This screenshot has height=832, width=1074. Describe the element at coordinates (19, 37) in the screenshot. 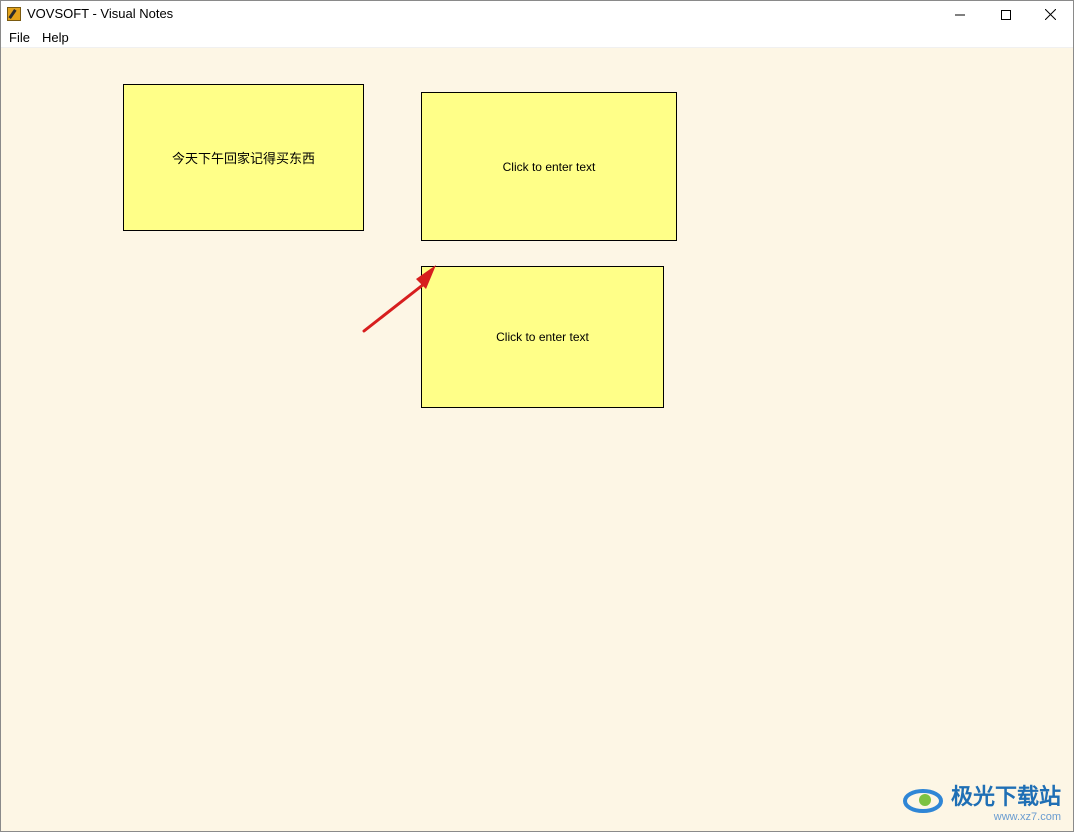

I see `menu-file: File` at that location.